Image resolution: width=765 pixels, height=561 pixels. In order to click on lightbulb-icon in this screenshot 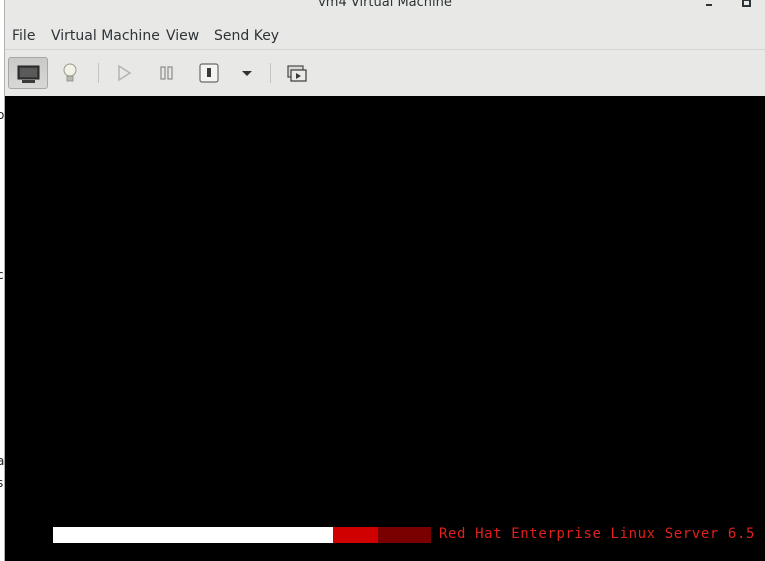, I will do `click(70, 72)`.